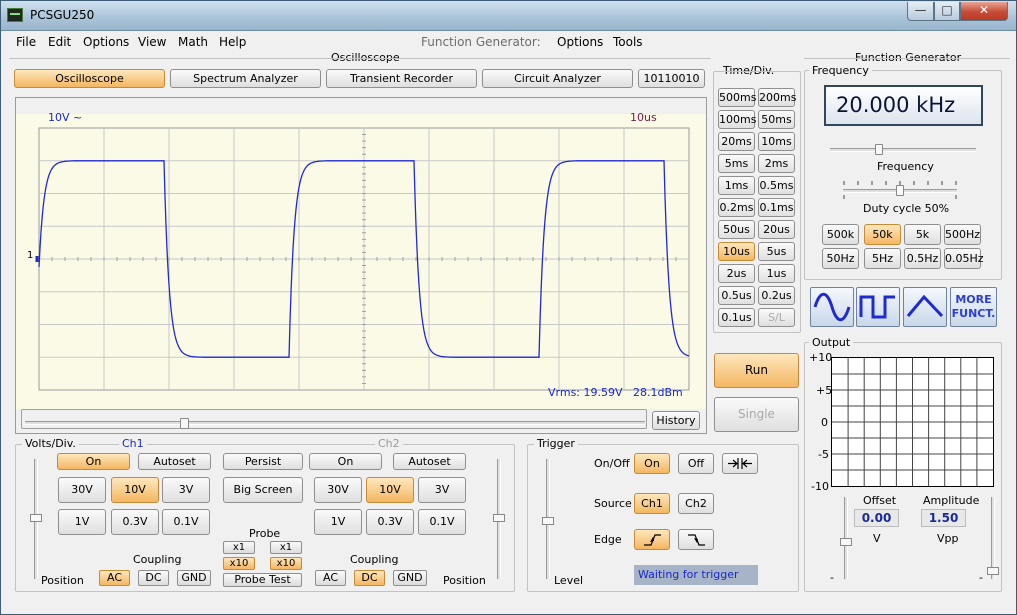 This screenshot has height=615, width=1017. Describe the element at coordinates (286, 547) in the screenshot. I see `ch2-probe-x1: x1` at that location.